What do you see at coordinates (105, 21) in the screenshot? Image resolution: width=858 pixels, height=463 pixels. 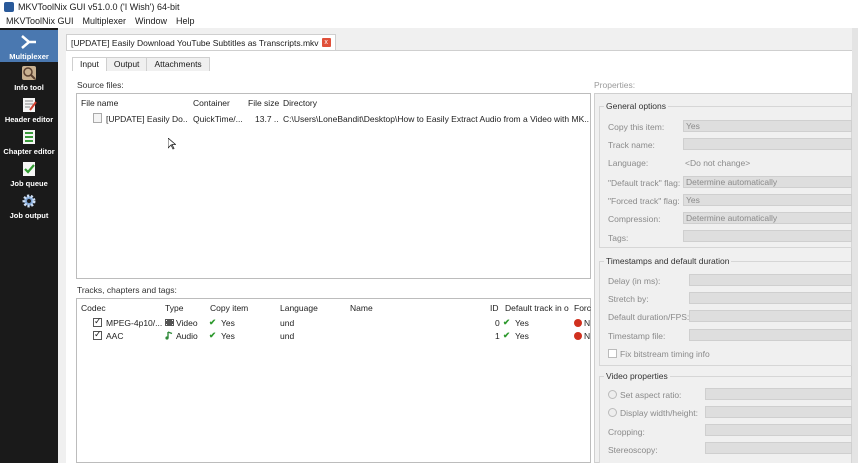 I see `menu-multiplexer: Multiplexer` at bounding box center [105, 21].